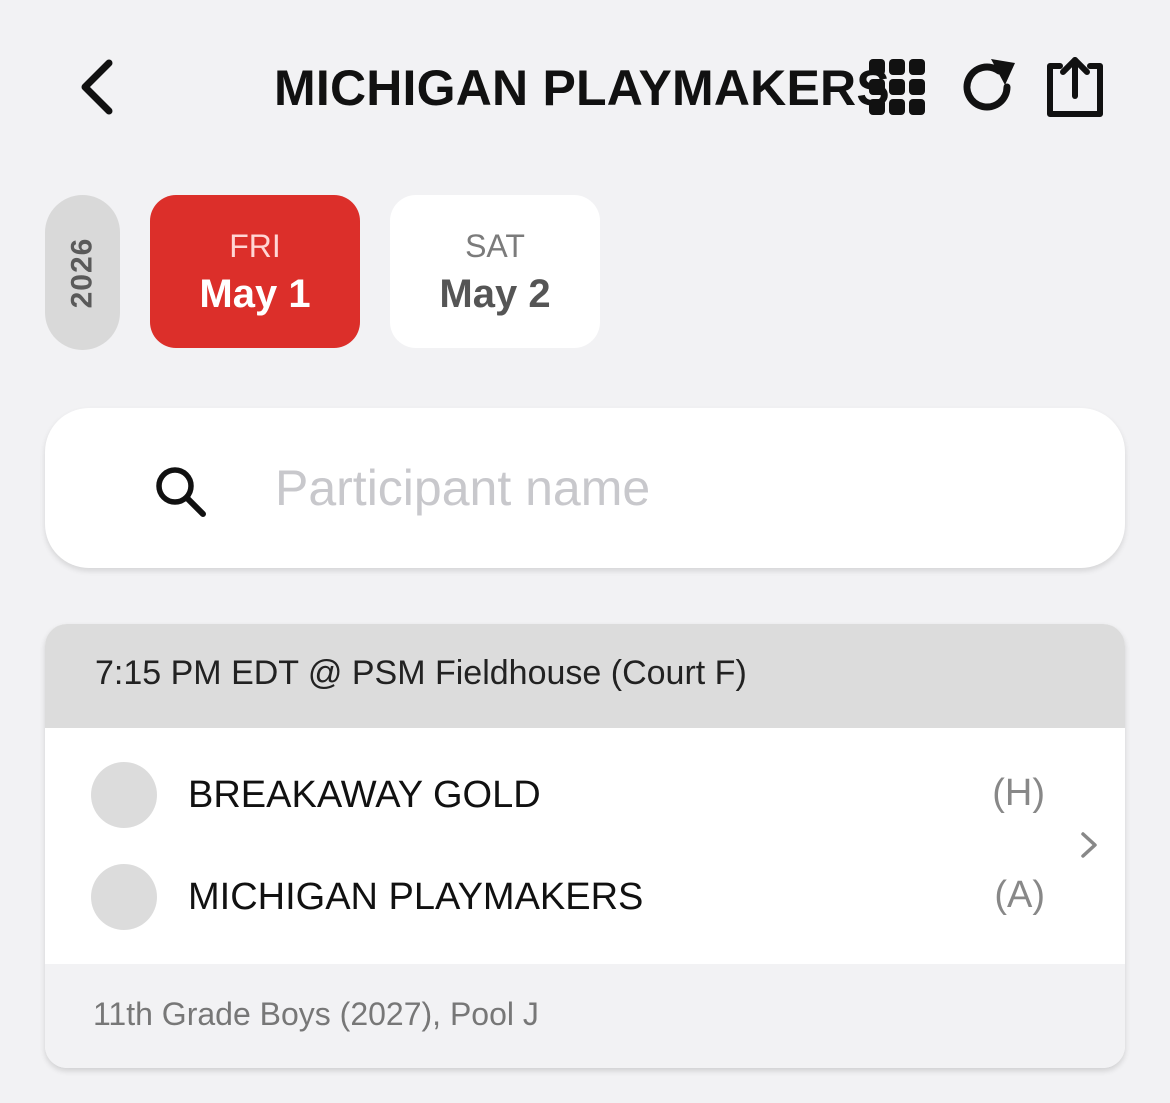 The width and height of the screenshot is (1170, 1103). I want to click on team-home-away: (H), so click(1018, 793).